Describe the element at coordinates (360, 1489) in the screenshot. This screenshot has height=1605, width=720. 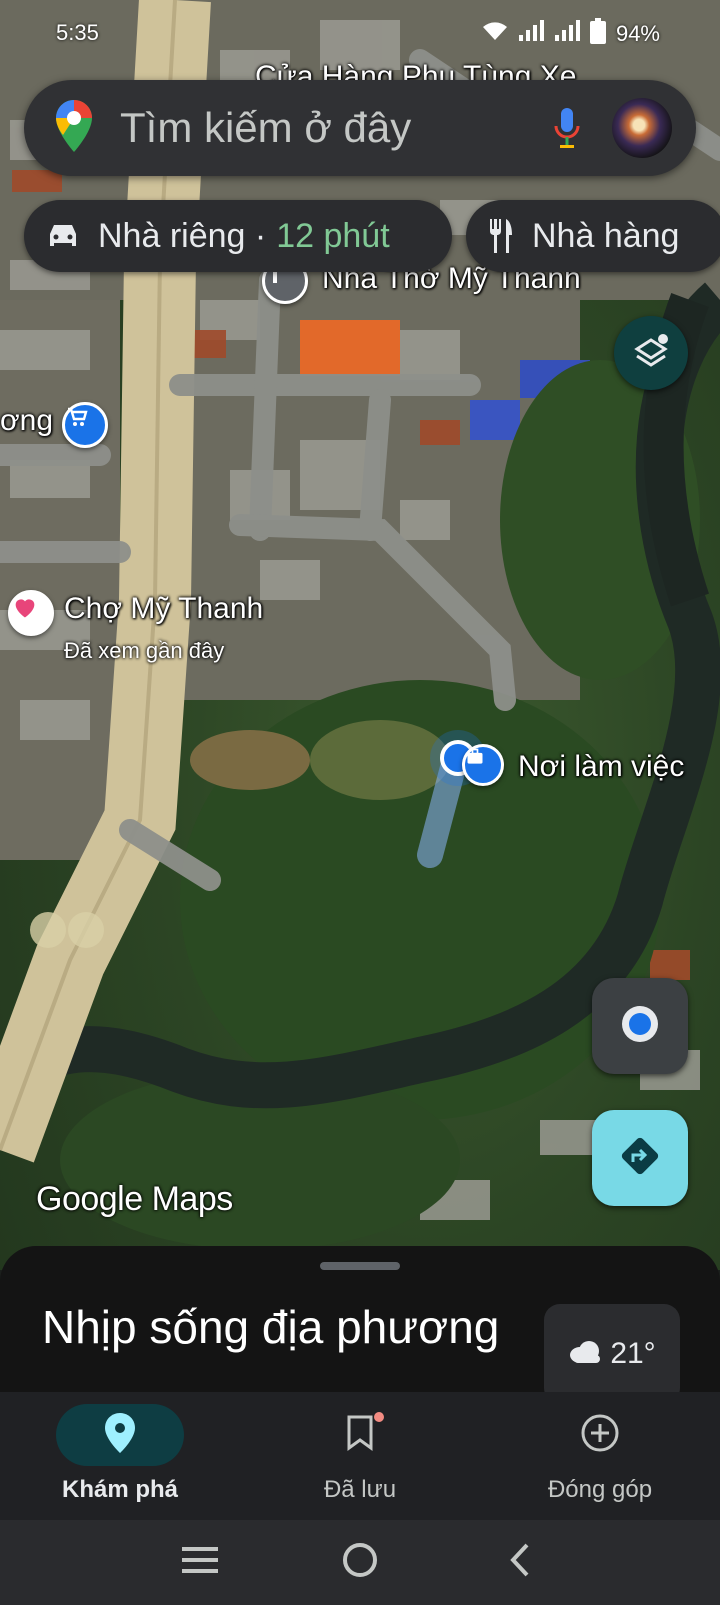
I see `nav-label-saved: Đã lưu` at that location.